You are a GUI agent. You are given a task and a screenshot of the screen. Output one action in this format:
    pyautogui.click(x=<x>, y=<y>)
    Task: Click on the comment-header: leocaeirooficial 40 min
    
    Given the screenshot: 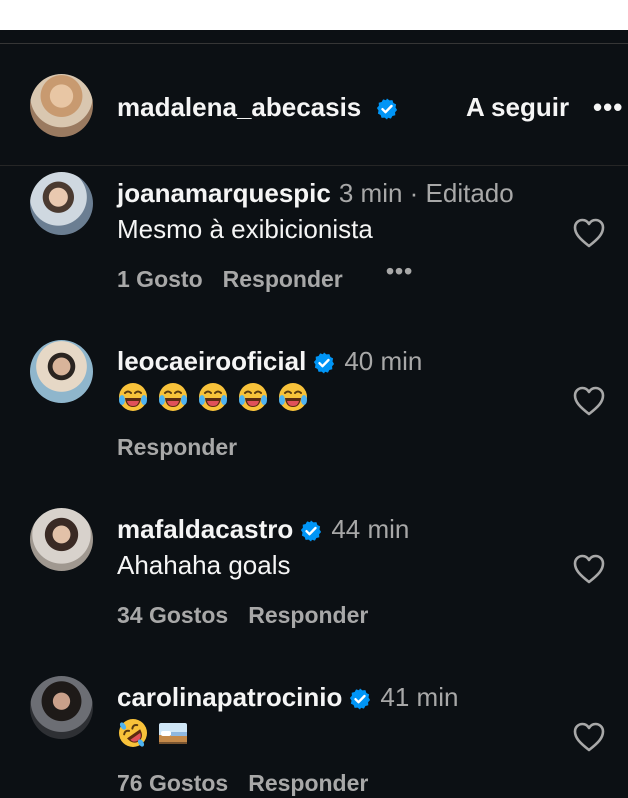 What is the action you would take?
    pyautogui.click(x=269, y=361)
    